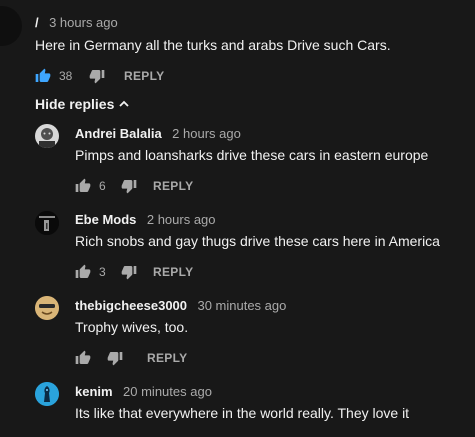  I want to click on reply-time: 20 minutes ago, so click(167, 391).